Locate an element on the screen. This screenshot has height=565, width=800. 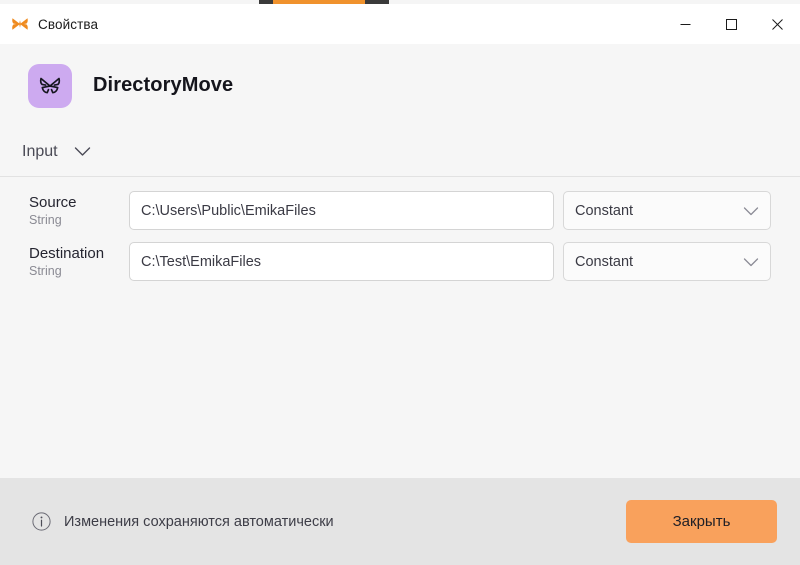
close-icon is located at coordinates (777, 24).